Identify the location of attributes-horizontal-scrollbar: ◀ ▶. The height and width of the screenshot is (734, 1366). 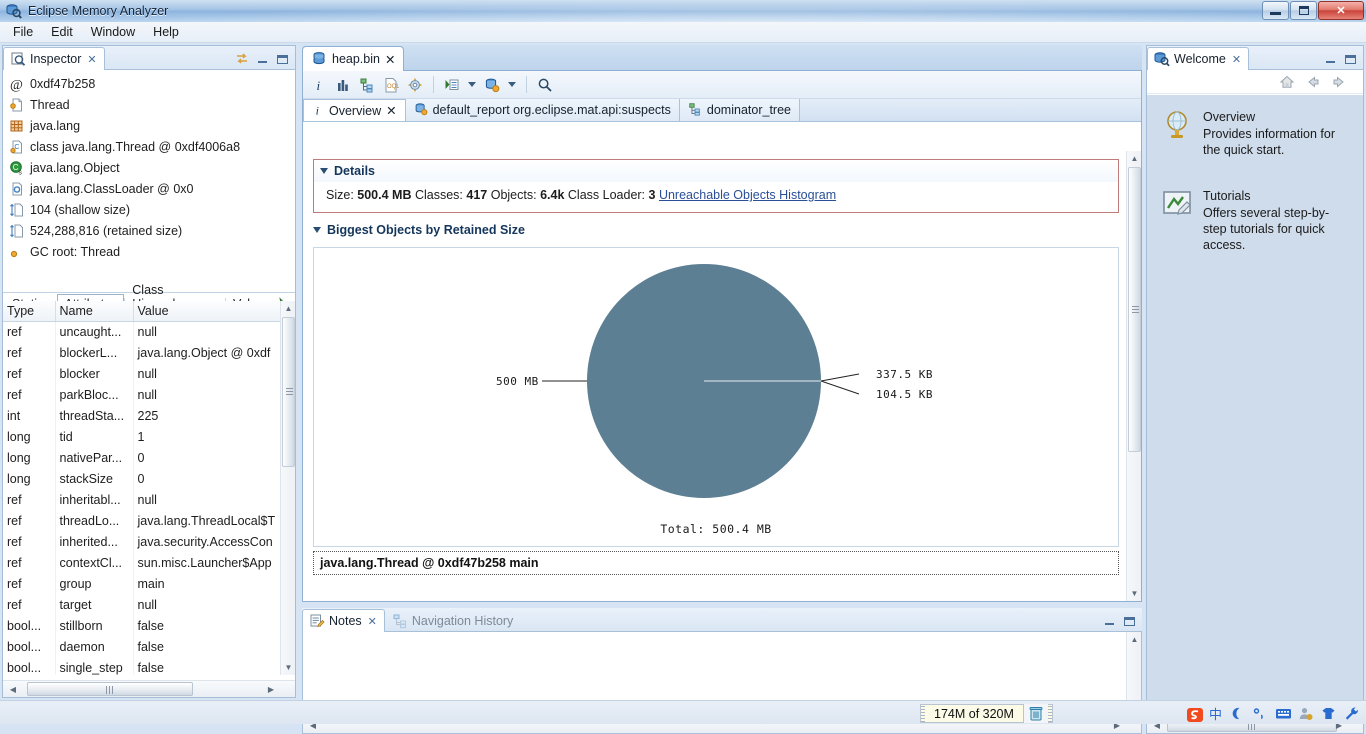
(149, 688).